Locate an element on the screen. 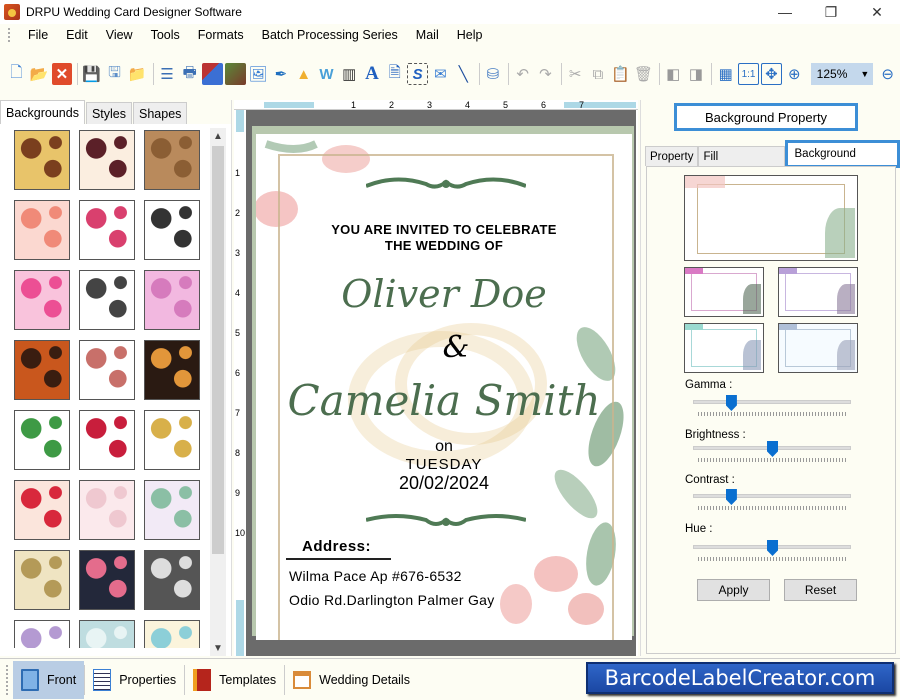  menu-batch-processing: Batch Processing Series is located at coordinates (330, 35).